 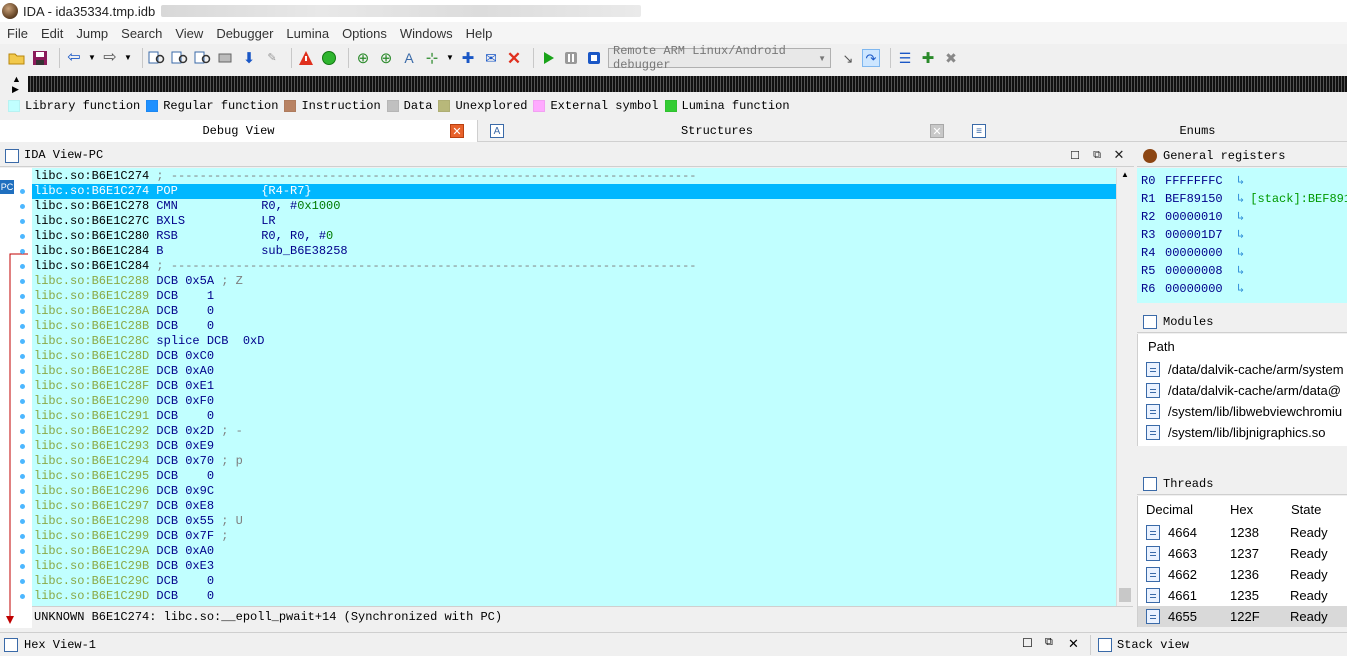 I want to click on code-row: libc.so:B6E1C29C DCB 0, so click(x=124, y=581).